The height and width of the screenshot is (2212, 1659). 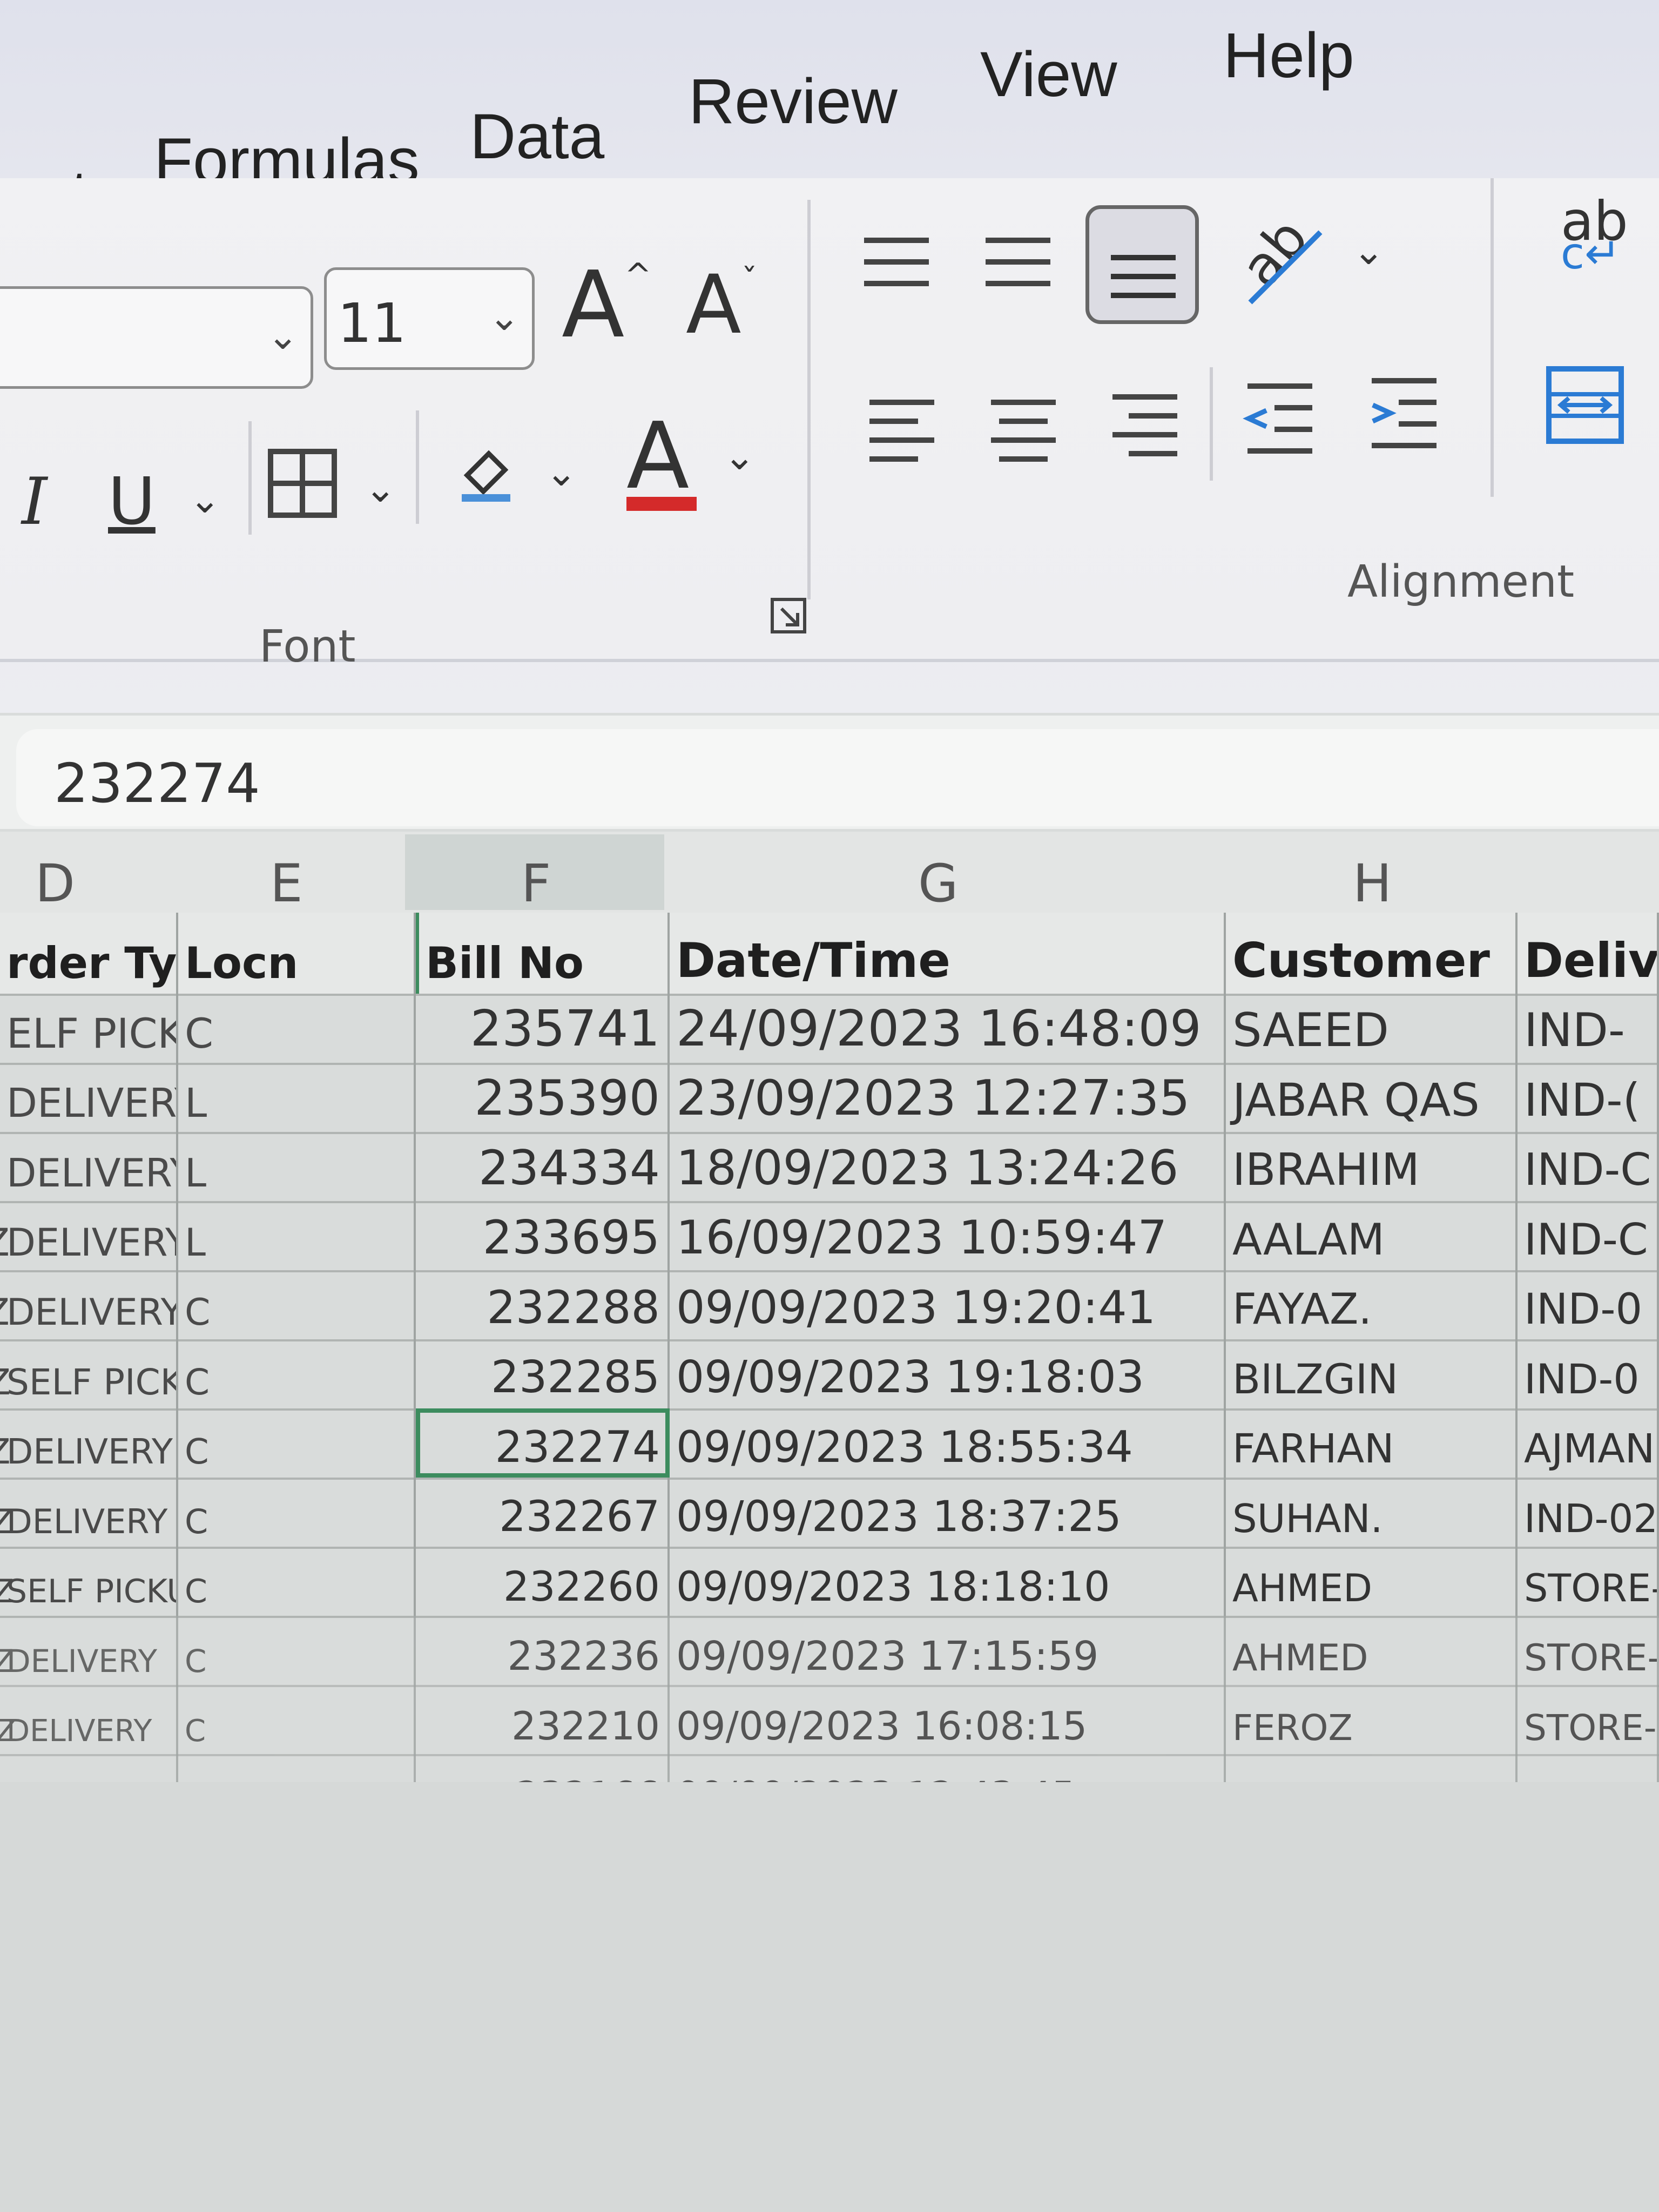 I want to click on fill-color-icon, so click(x=486, y=473).